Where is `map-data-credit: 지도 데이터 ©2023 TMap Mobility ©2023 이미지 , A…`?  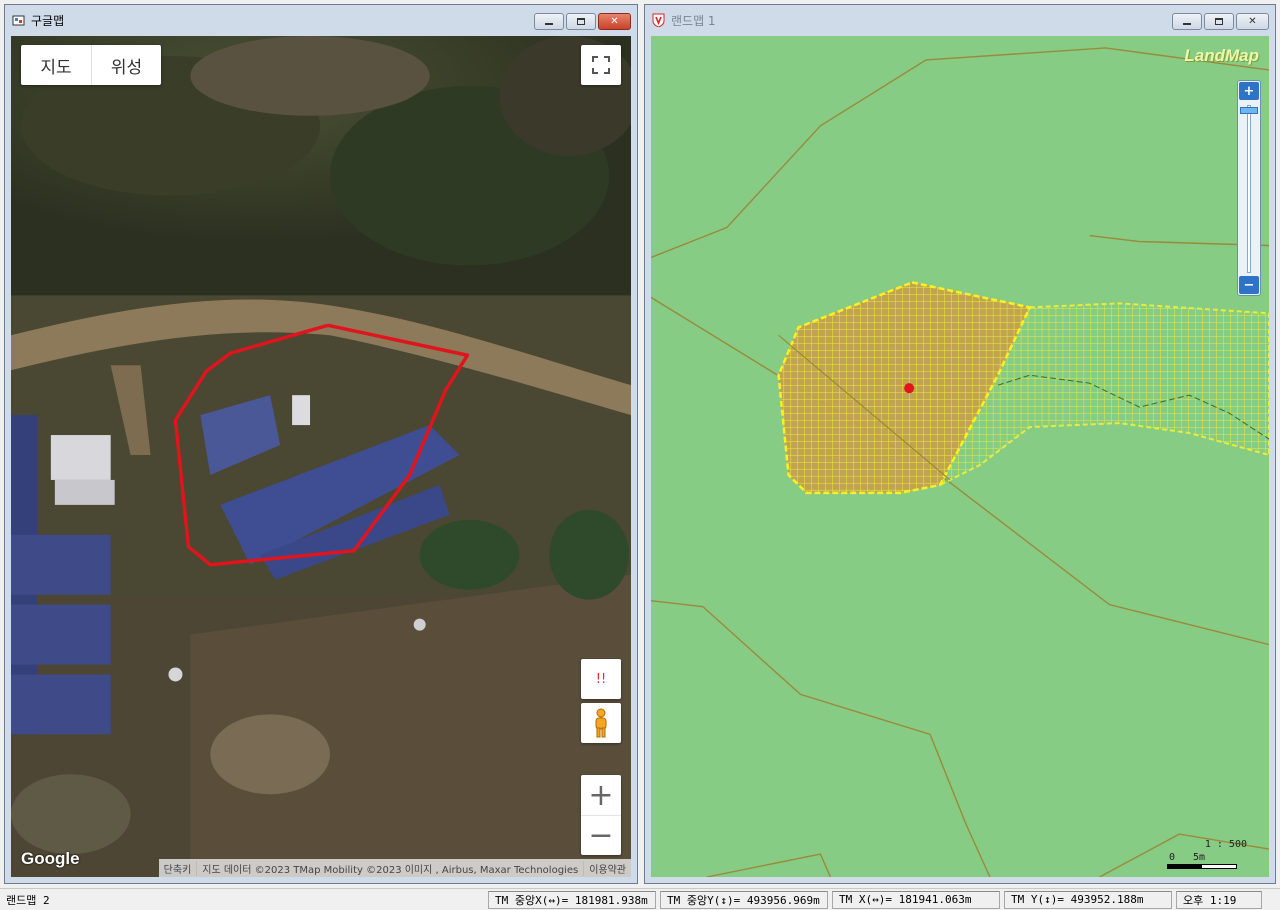 map-data-credit: 지도 데이터 ©2023 TMap Mobility ©2023 이미지 , A… is located at coordinates (389, 868).